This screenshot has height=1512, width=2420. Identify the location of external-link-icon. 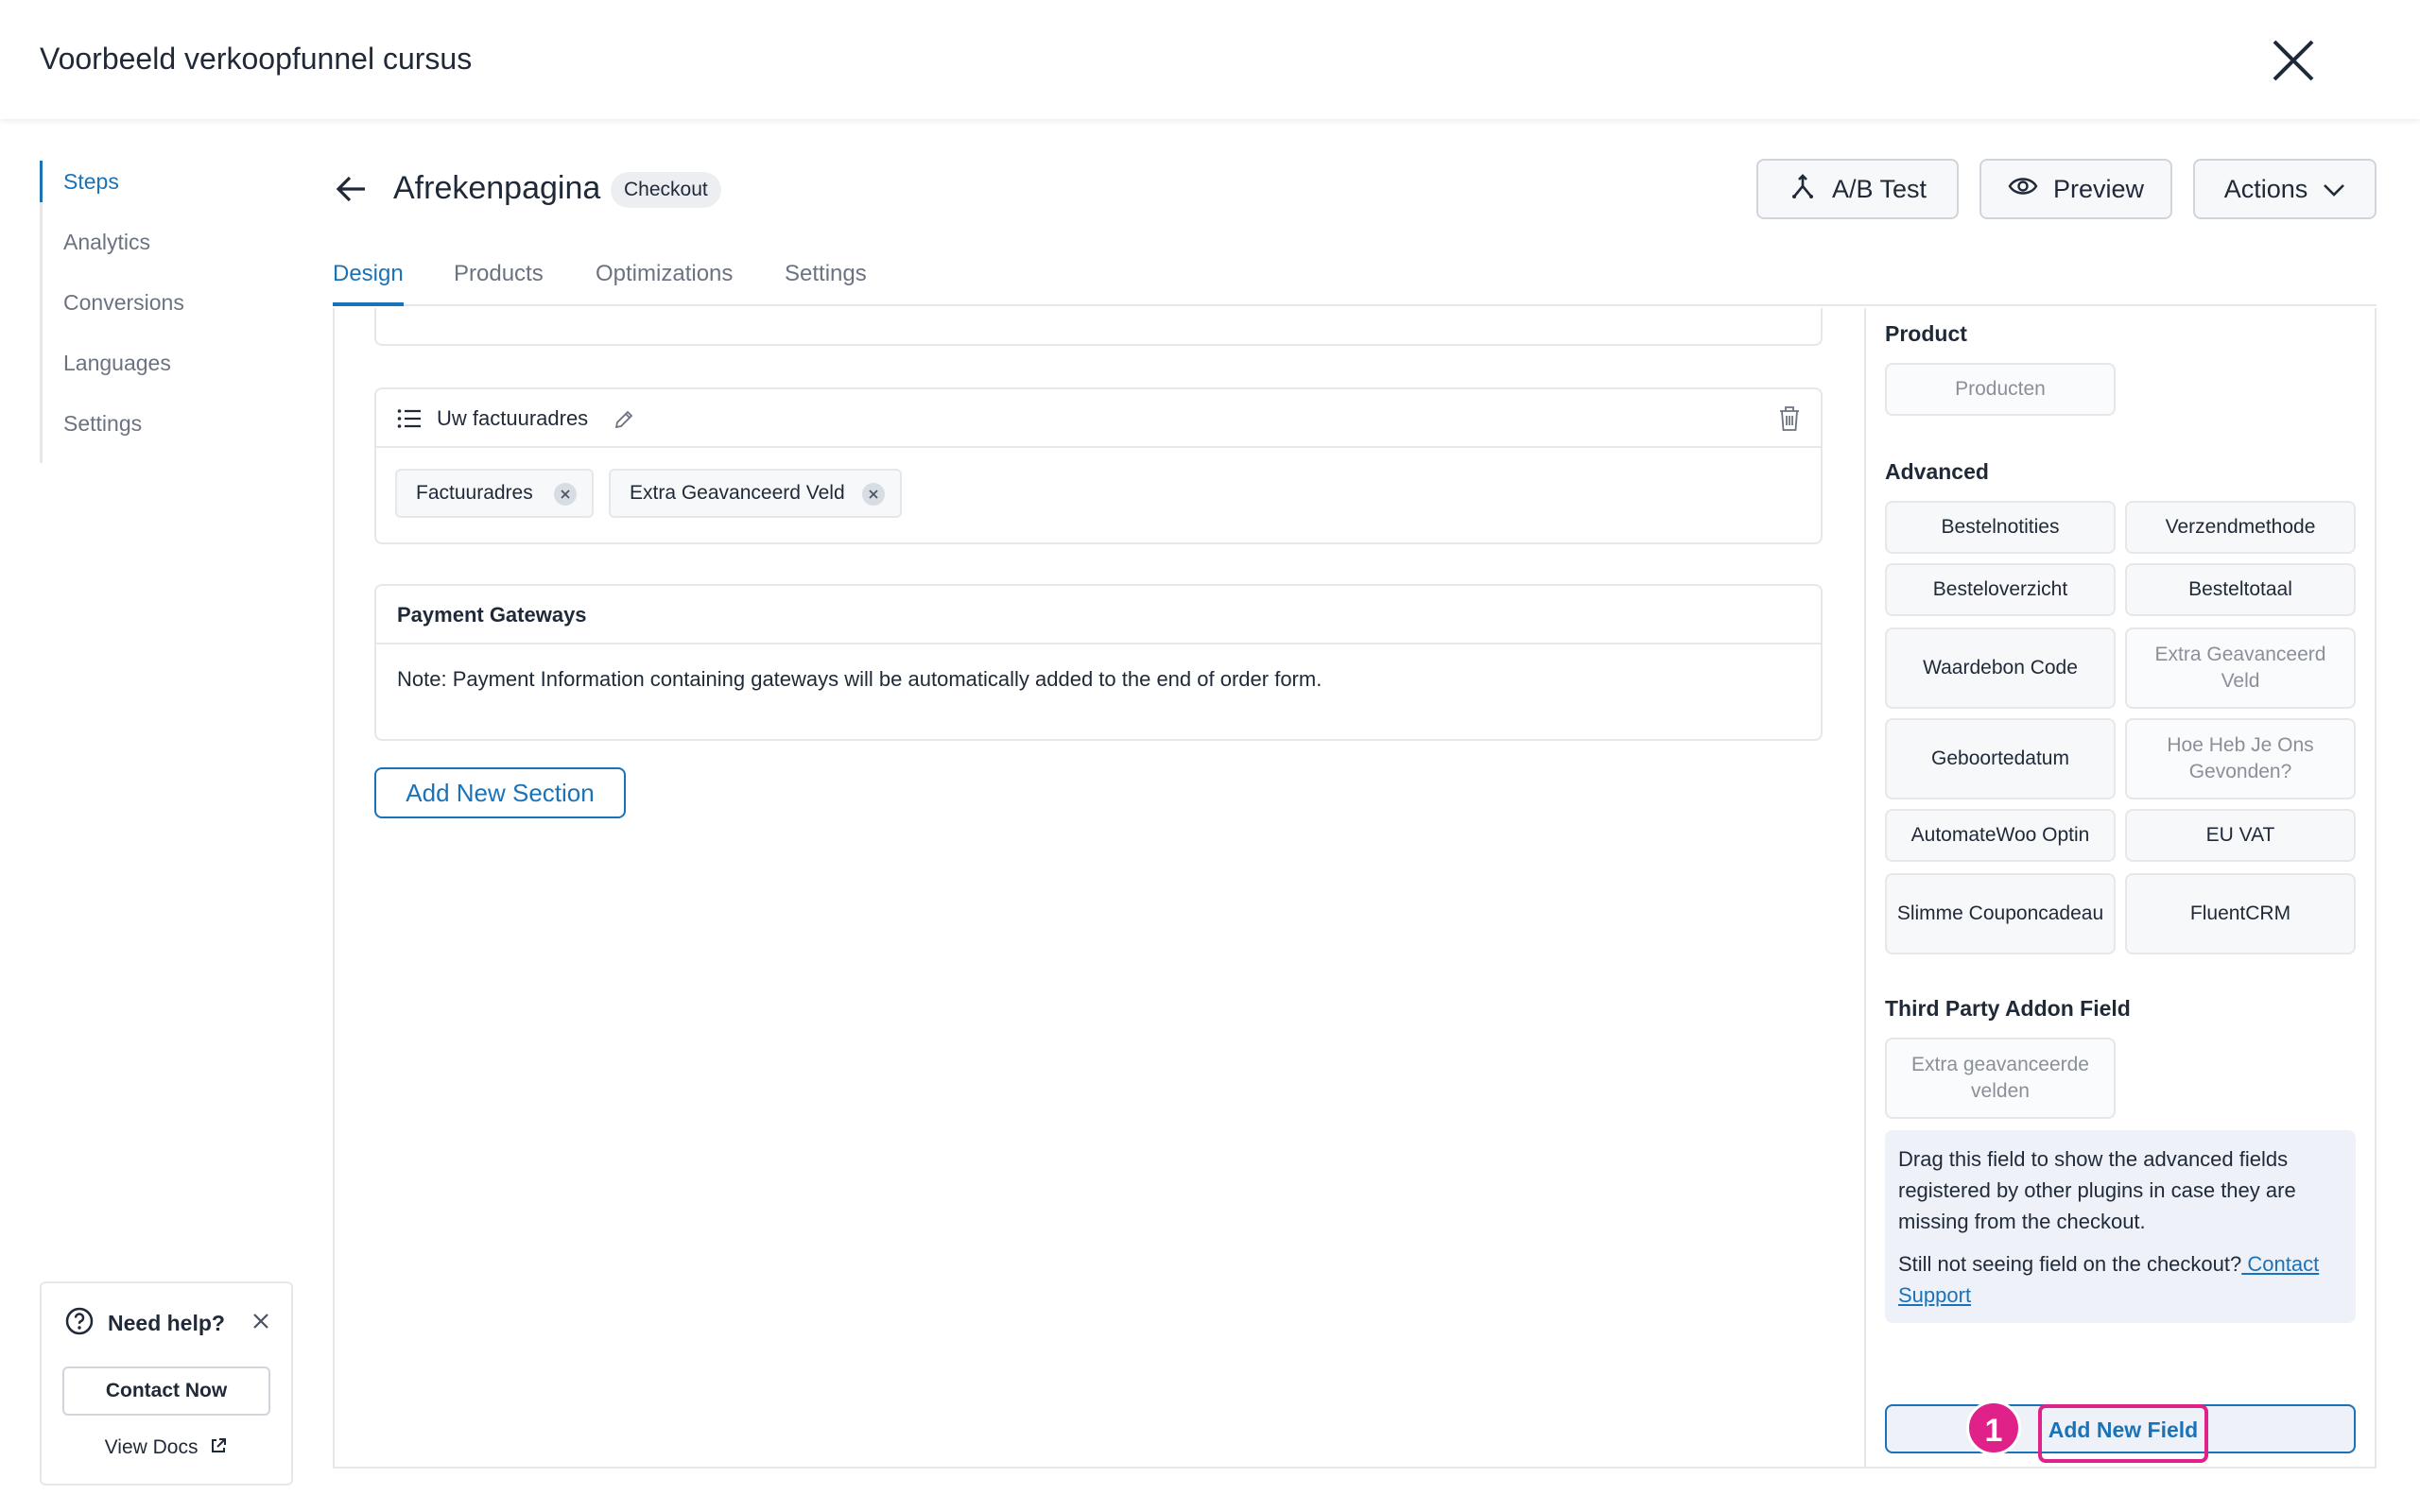
(215, 1447).